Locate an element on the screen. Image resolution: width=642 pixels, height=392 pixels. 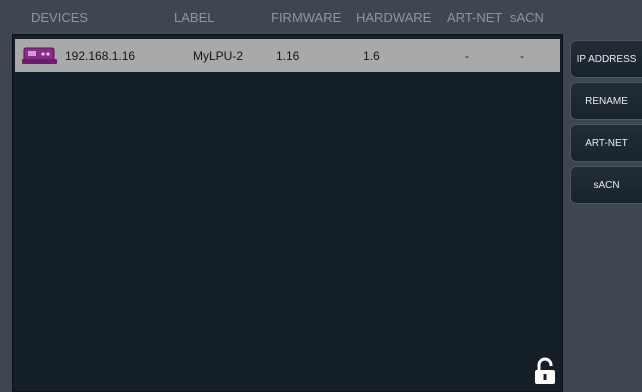
column-header-artnet: ART-NET is located at coordinates (475, 17).